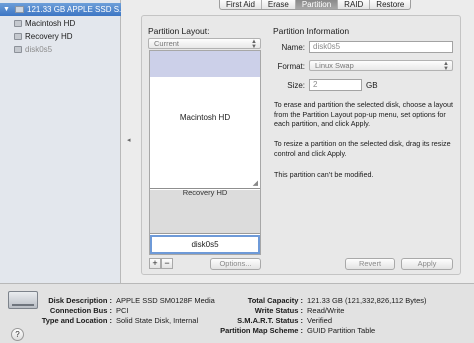  Describe the element at coordinates (320, 320) in the screenshot. I see `smart-status-value: Verified` at that location.